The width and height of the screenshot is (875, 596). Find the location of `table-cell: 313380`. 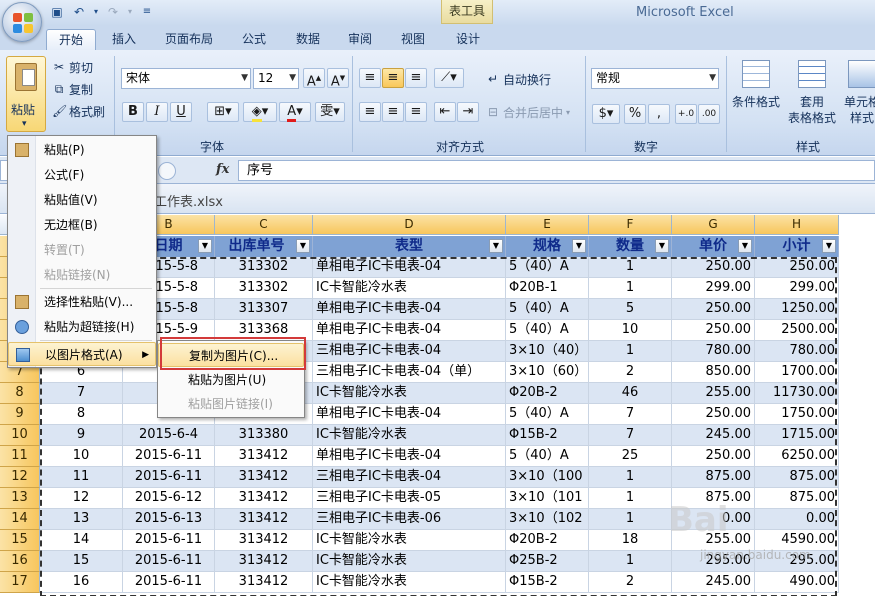

table-cell: 313380 is located at coordinates (264, 435).